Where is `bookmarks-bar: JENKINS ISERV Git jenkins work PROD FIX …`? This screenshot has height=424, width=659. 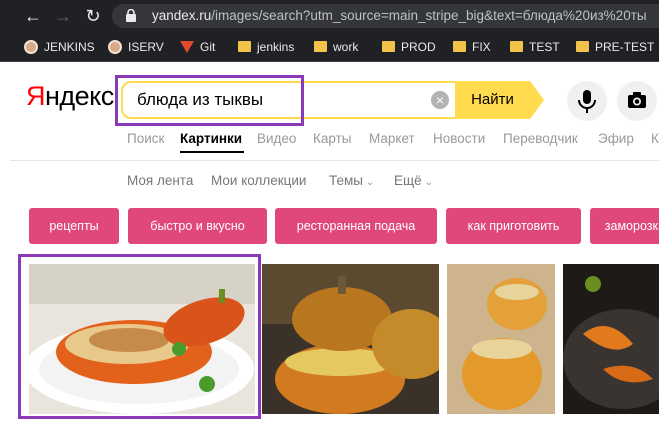 bookmarks-bar: JENKINS ISERV Git jenkins work PROD FIX … is located at coordinates (329, 47).